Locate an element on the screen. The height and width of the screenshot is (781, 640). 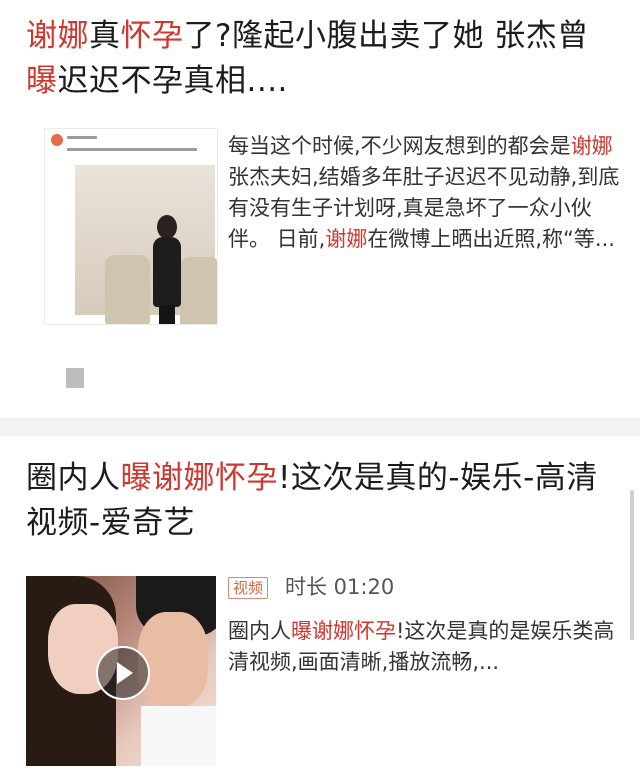
weibo-text-line is located at coordinates (132, 149).